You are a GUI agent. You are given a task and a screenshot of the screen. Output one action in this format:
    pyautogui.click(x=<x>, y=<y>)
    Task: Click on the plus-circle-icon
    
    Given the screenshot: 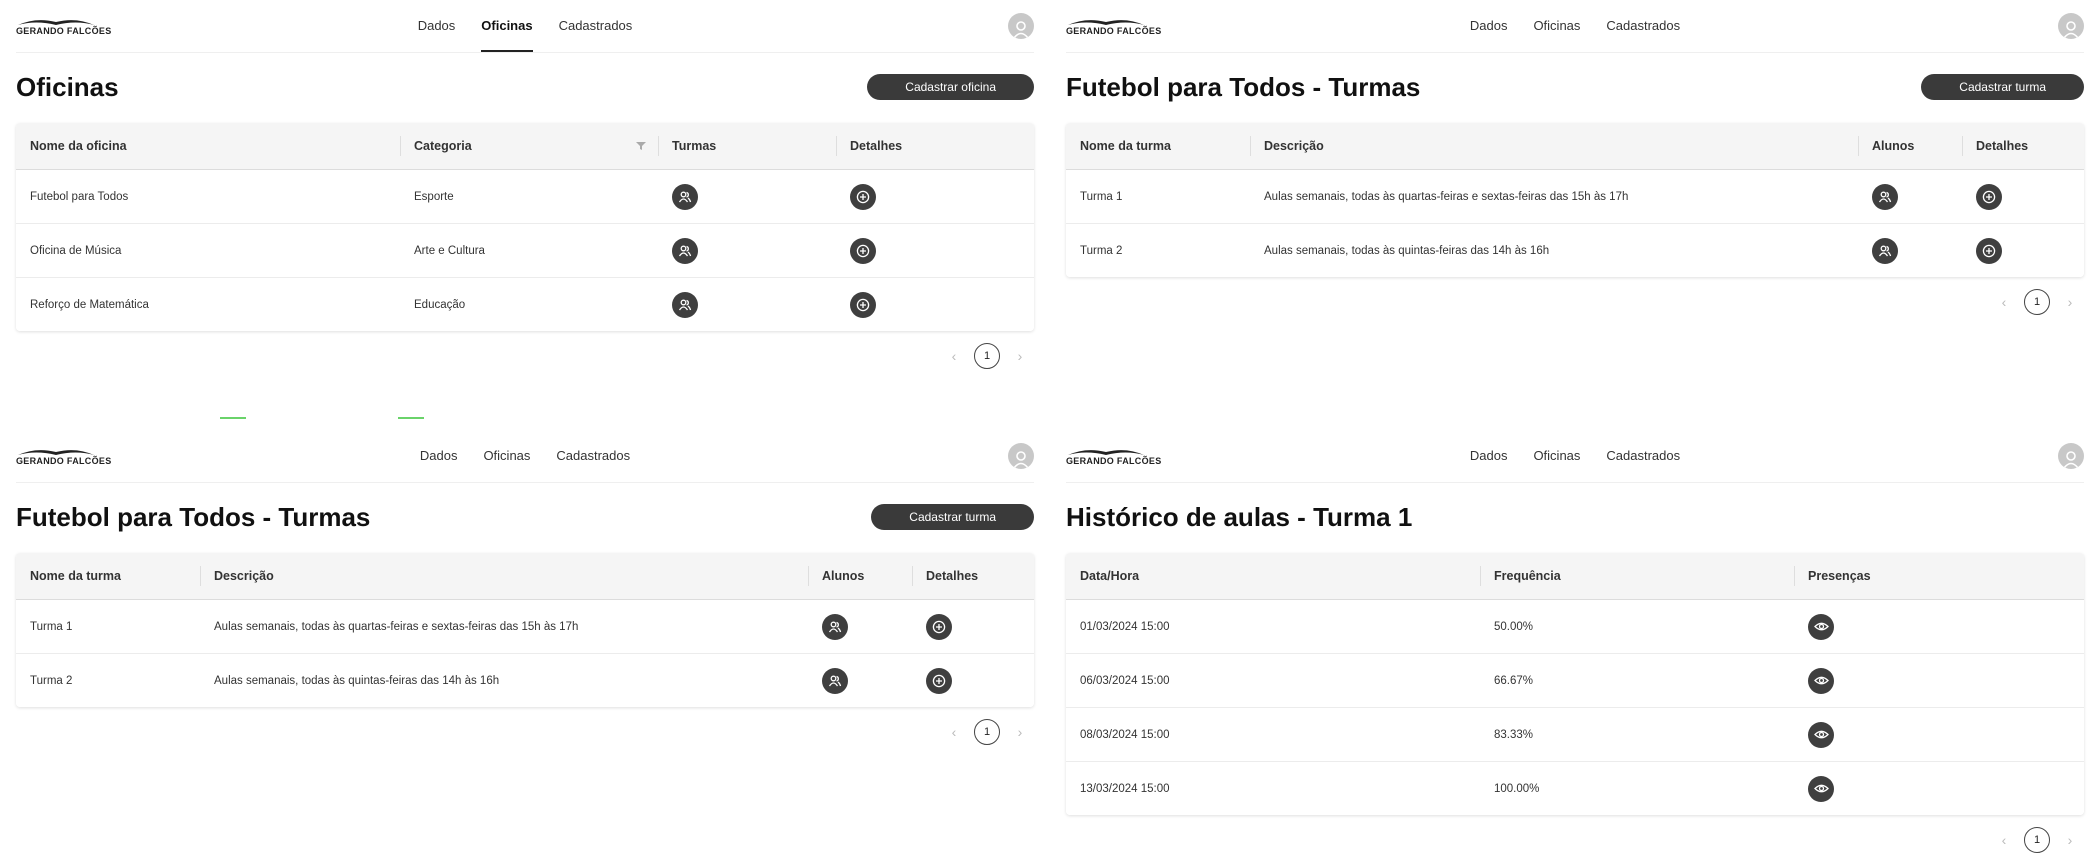 What is the action you would take?
    pyautogui.click(x=863, y=250)
    